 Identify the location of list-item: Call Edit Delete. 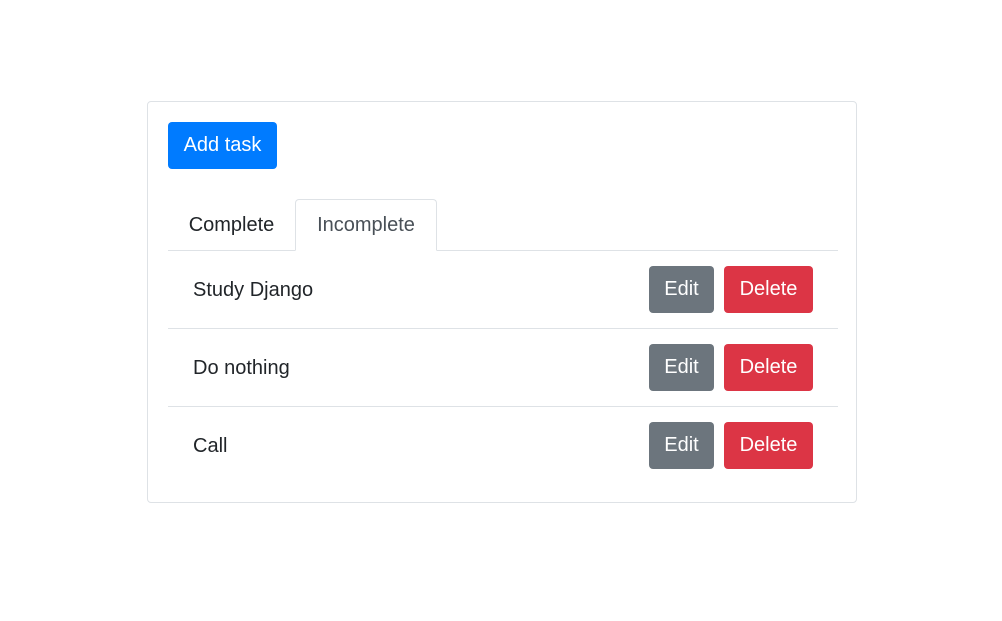
(503, 446).